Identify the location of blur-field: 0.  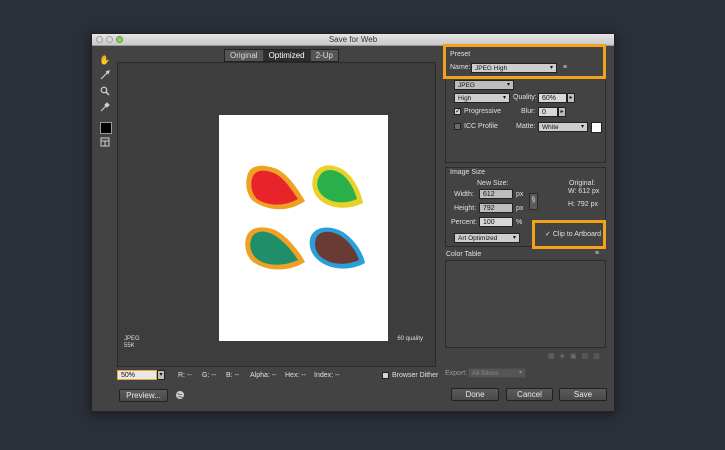
(548, 112).